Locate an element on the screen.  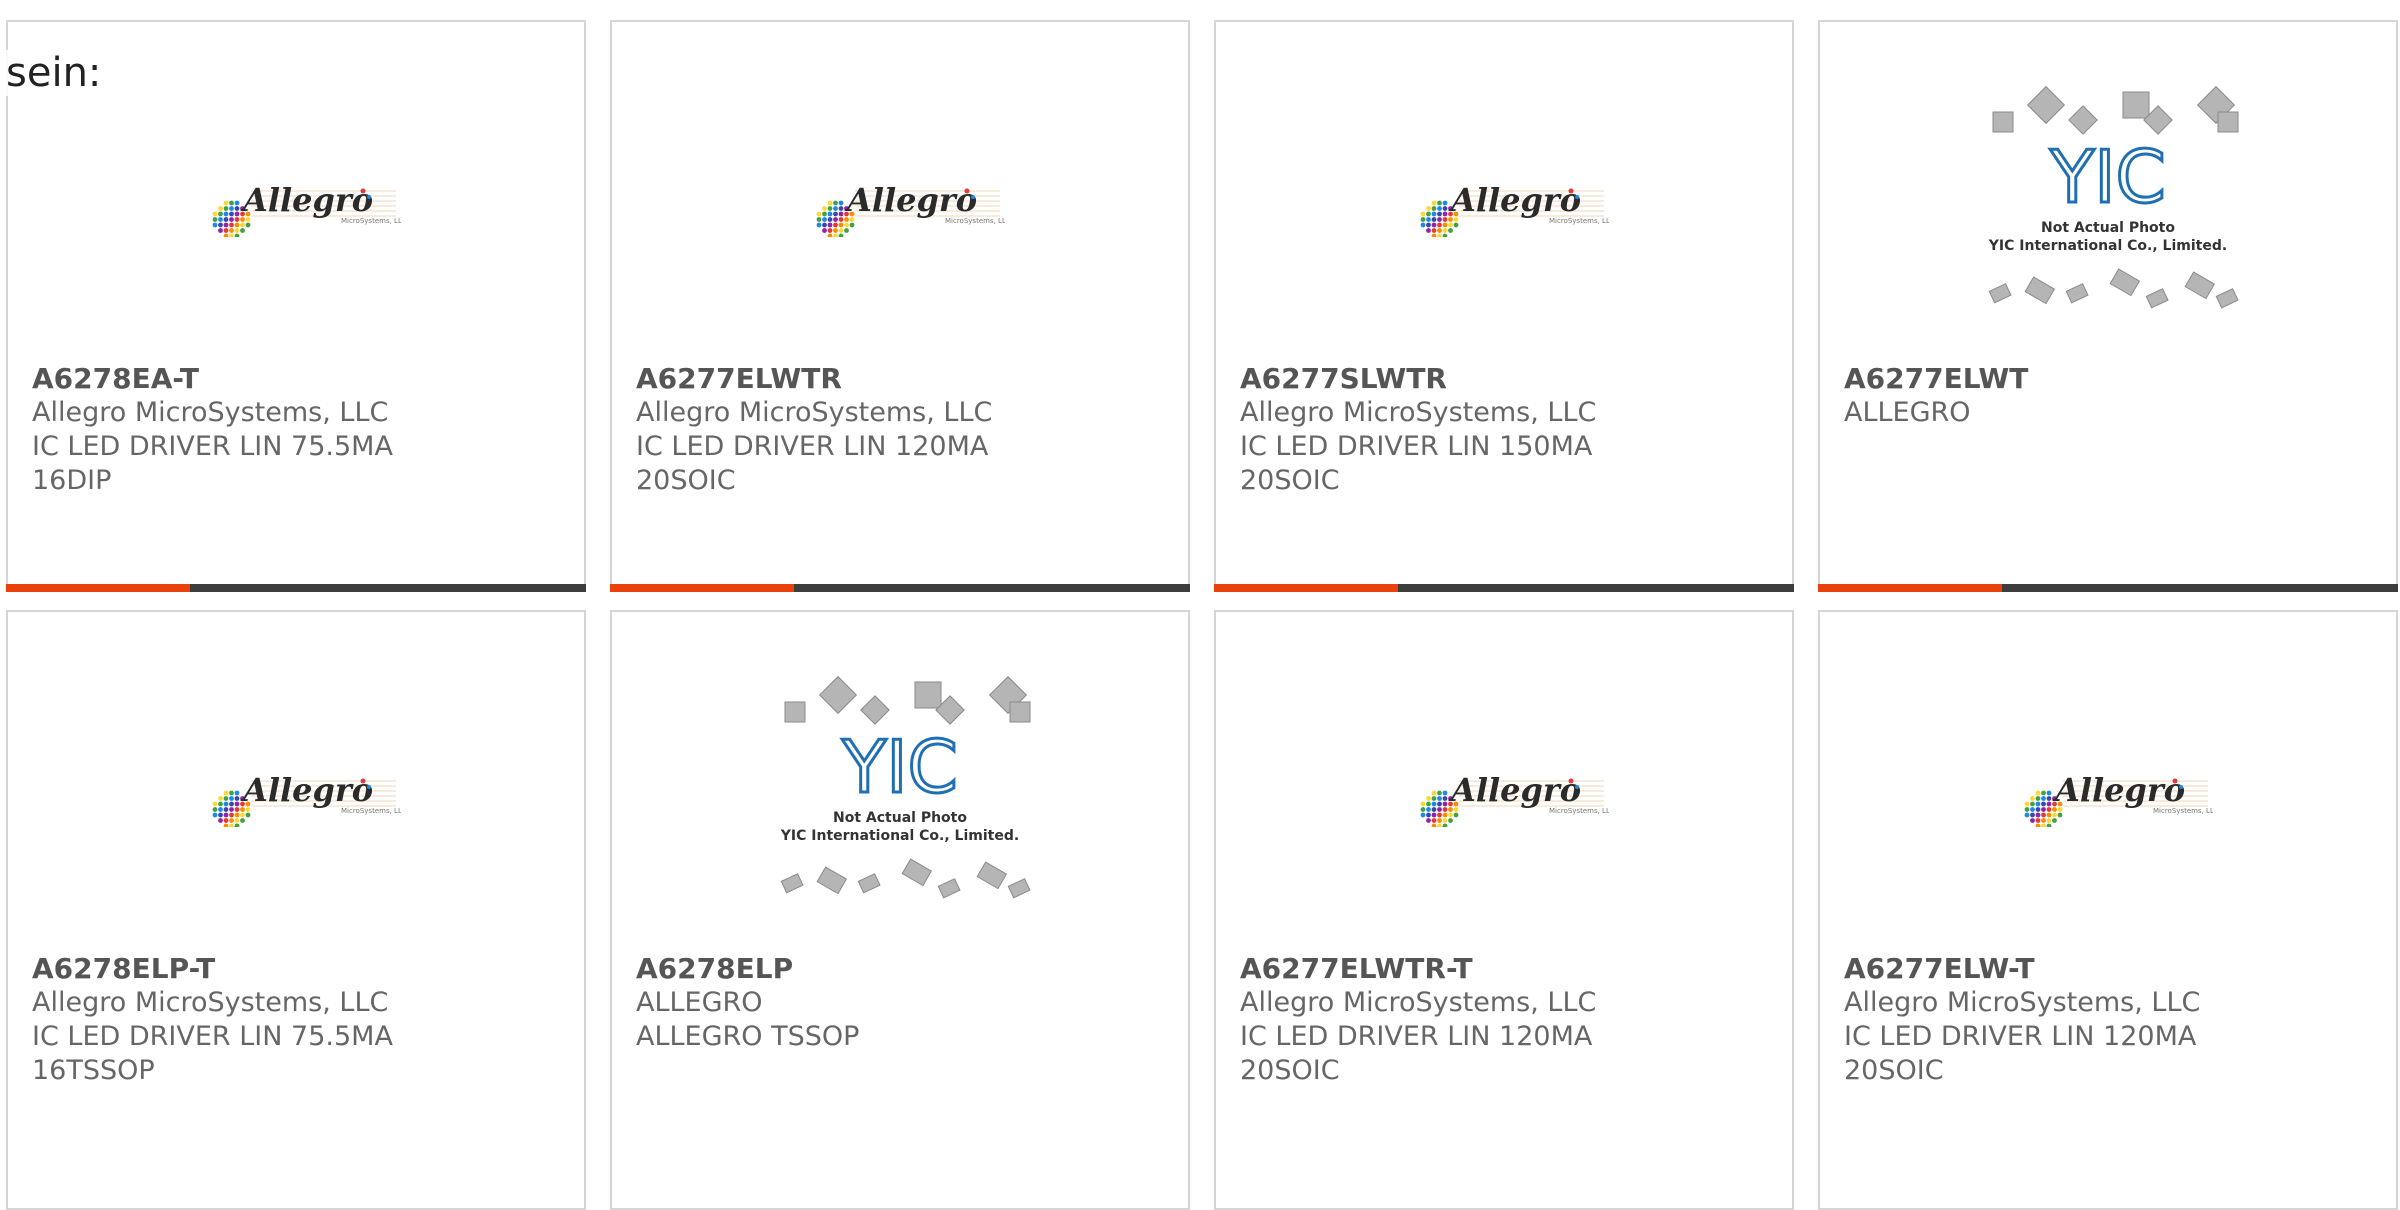
part-number: A6278ELP-T is located at coordinates (298, 969).